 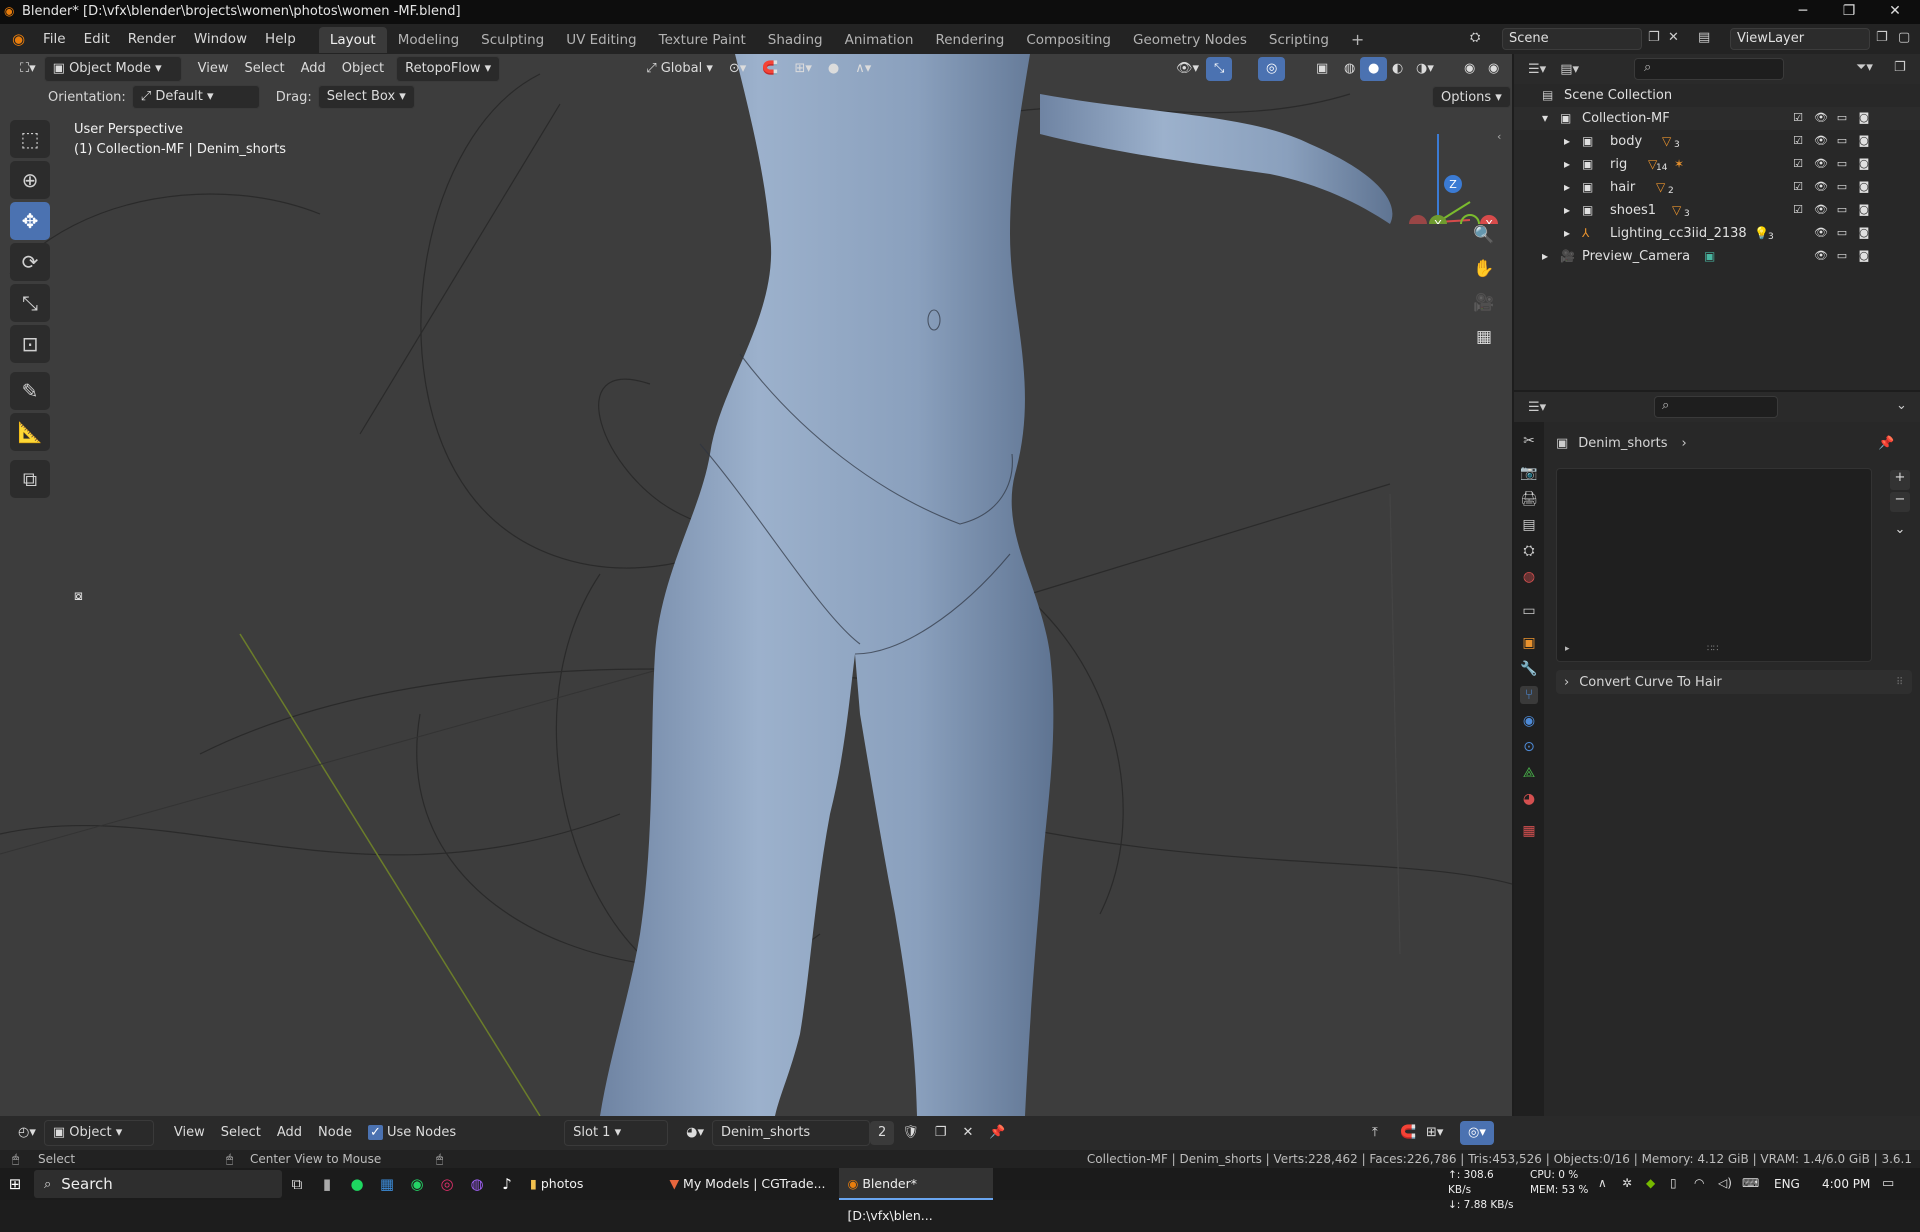 What do you see at coordinates (1529, 525) in the screenshot?
I see `view-layer-tab-icon: ▤` at bounding box center [1529, 525].